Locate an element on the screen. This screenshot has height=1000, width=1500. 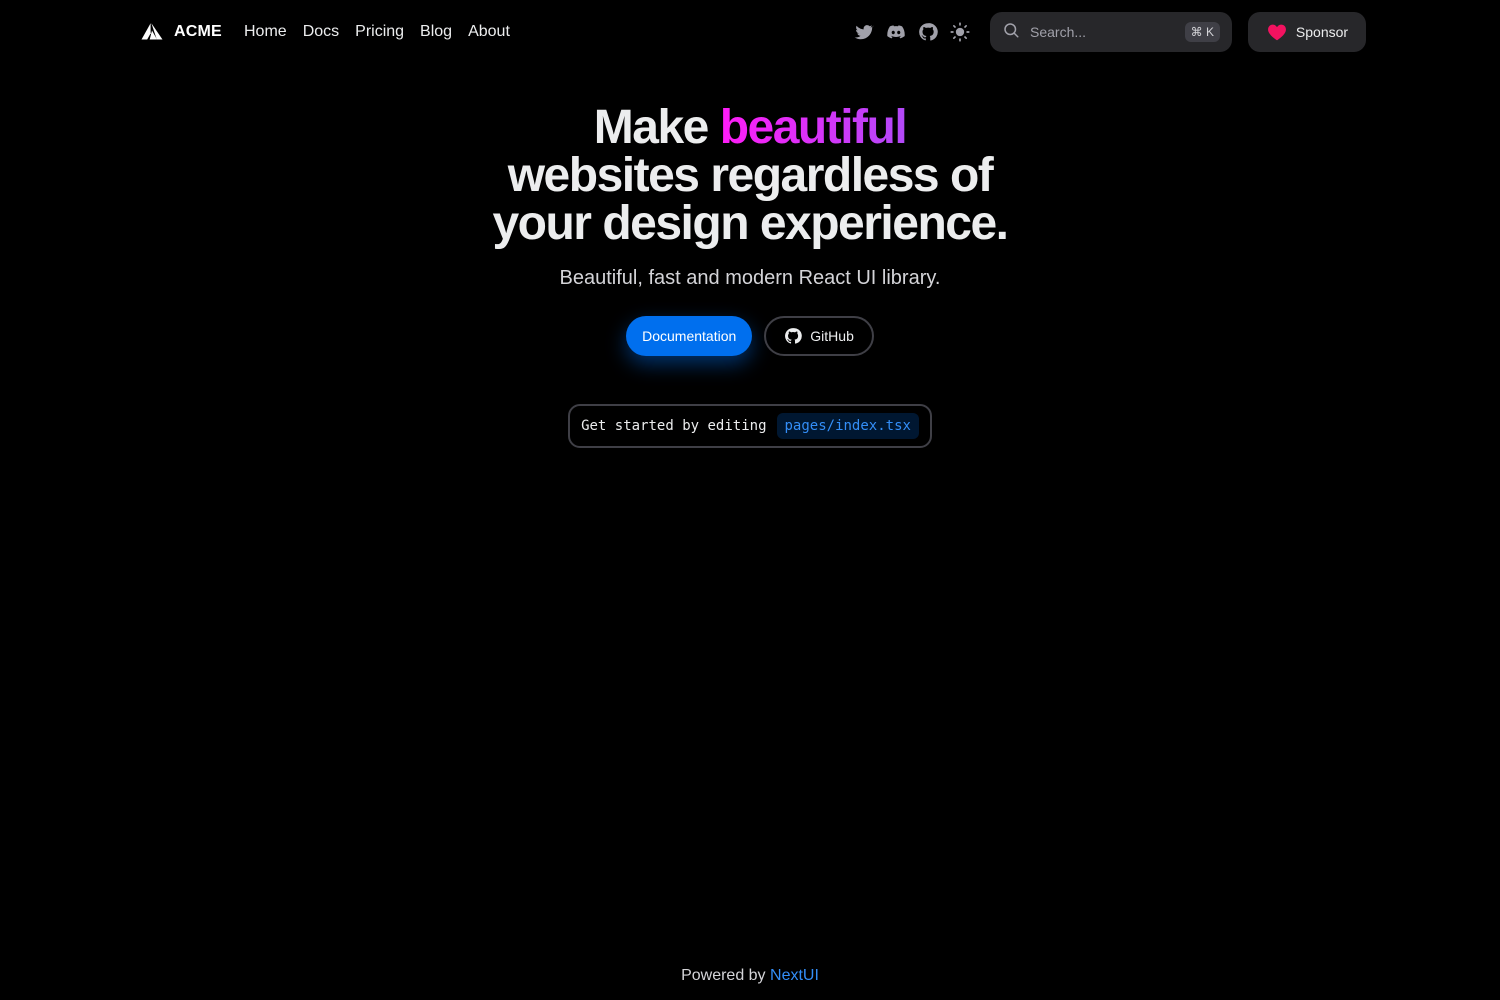
twitter-icon is located at coordinates (864, 32).